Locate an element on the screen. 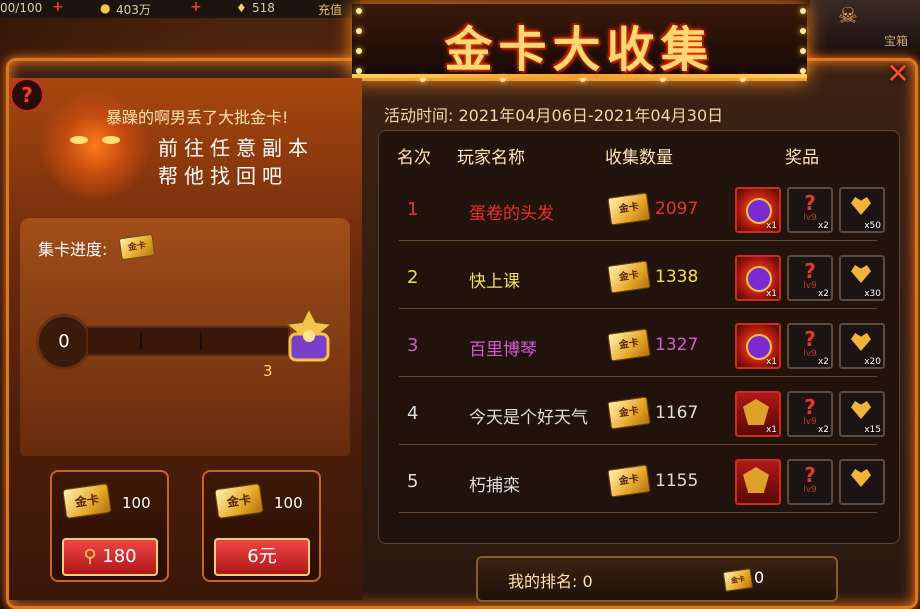  table-row: 3 百里博琴 金卡 1327 x1 ? lv9 x2 x20 is located at coordinates (638, 346).